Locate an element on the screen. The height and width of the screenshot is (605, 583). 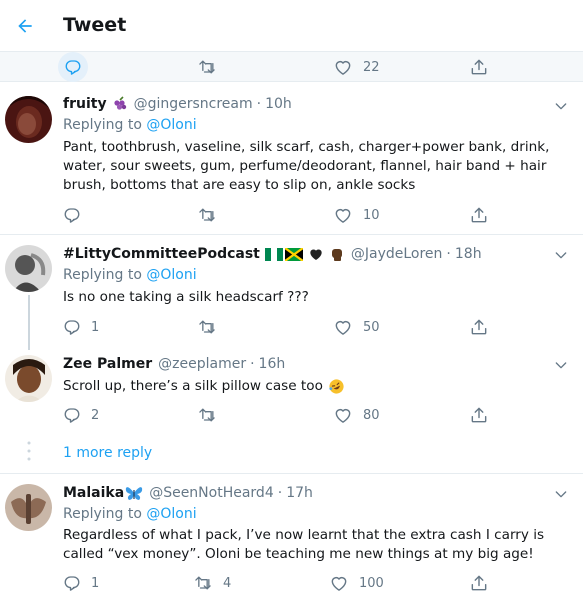
author-handle: @zeeplamer is located at coordinates (202, 364).